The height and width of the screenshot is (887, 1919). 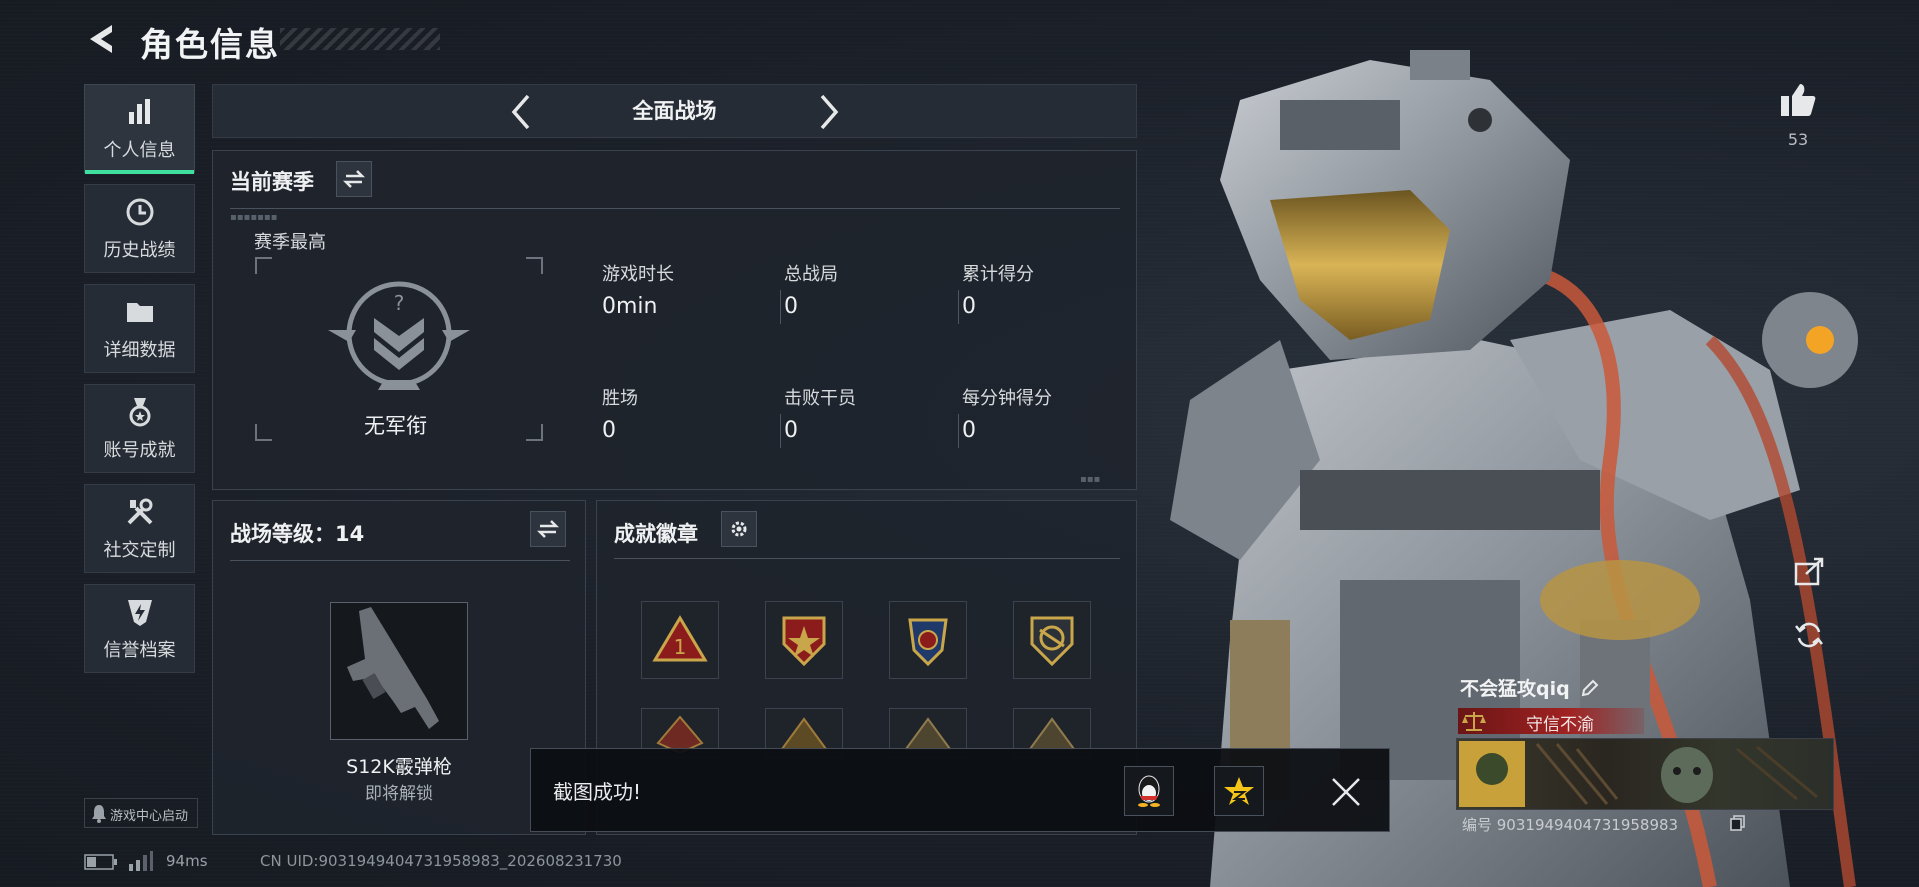 I want to click on achievements-title: 成就徽章, so click(x=656, y=534).